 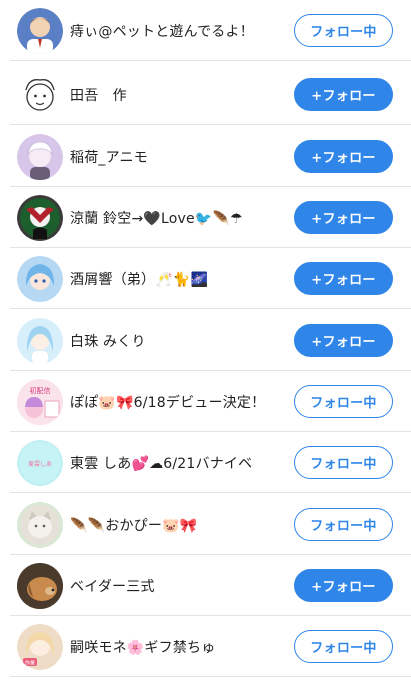 I want to click on white-cat-avatar, so click(x=40, y=524).